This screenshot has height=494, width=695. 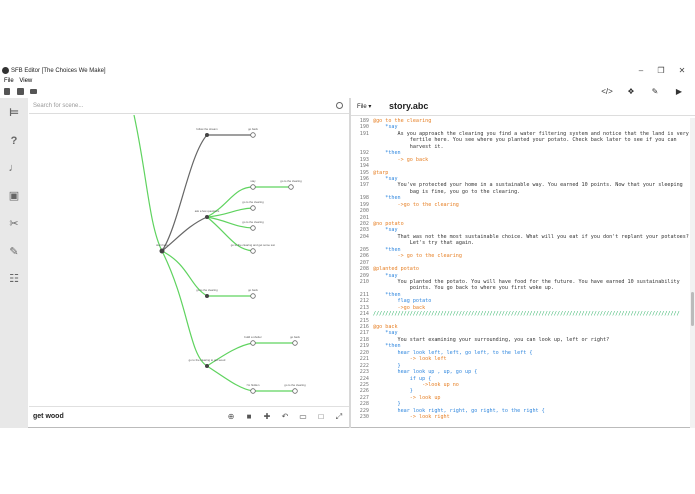 I want to click on minimize-icon: –, so click(x=641, y=70).